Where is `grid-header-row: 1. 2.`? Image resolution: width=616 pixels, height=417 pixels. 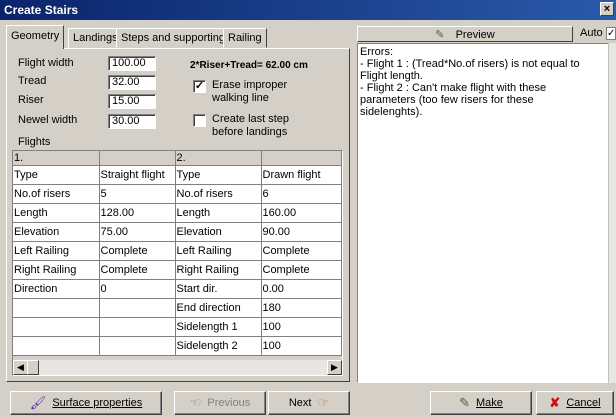 grid-header-row: 1. 2. is located at coordinates (177, 158).